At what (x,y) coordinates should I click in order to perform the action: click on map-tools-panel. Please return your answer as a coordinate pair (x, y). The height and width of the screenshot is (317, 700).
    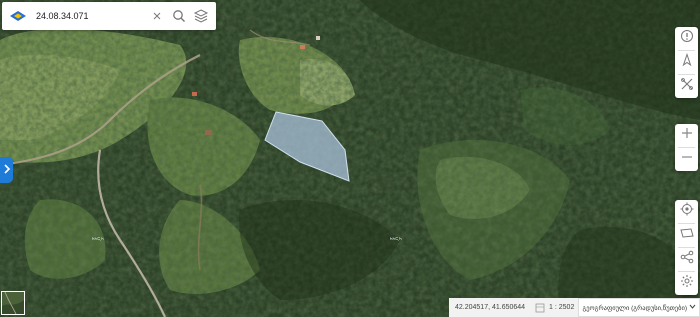
    Looking at the image, I should click on (686, 62).